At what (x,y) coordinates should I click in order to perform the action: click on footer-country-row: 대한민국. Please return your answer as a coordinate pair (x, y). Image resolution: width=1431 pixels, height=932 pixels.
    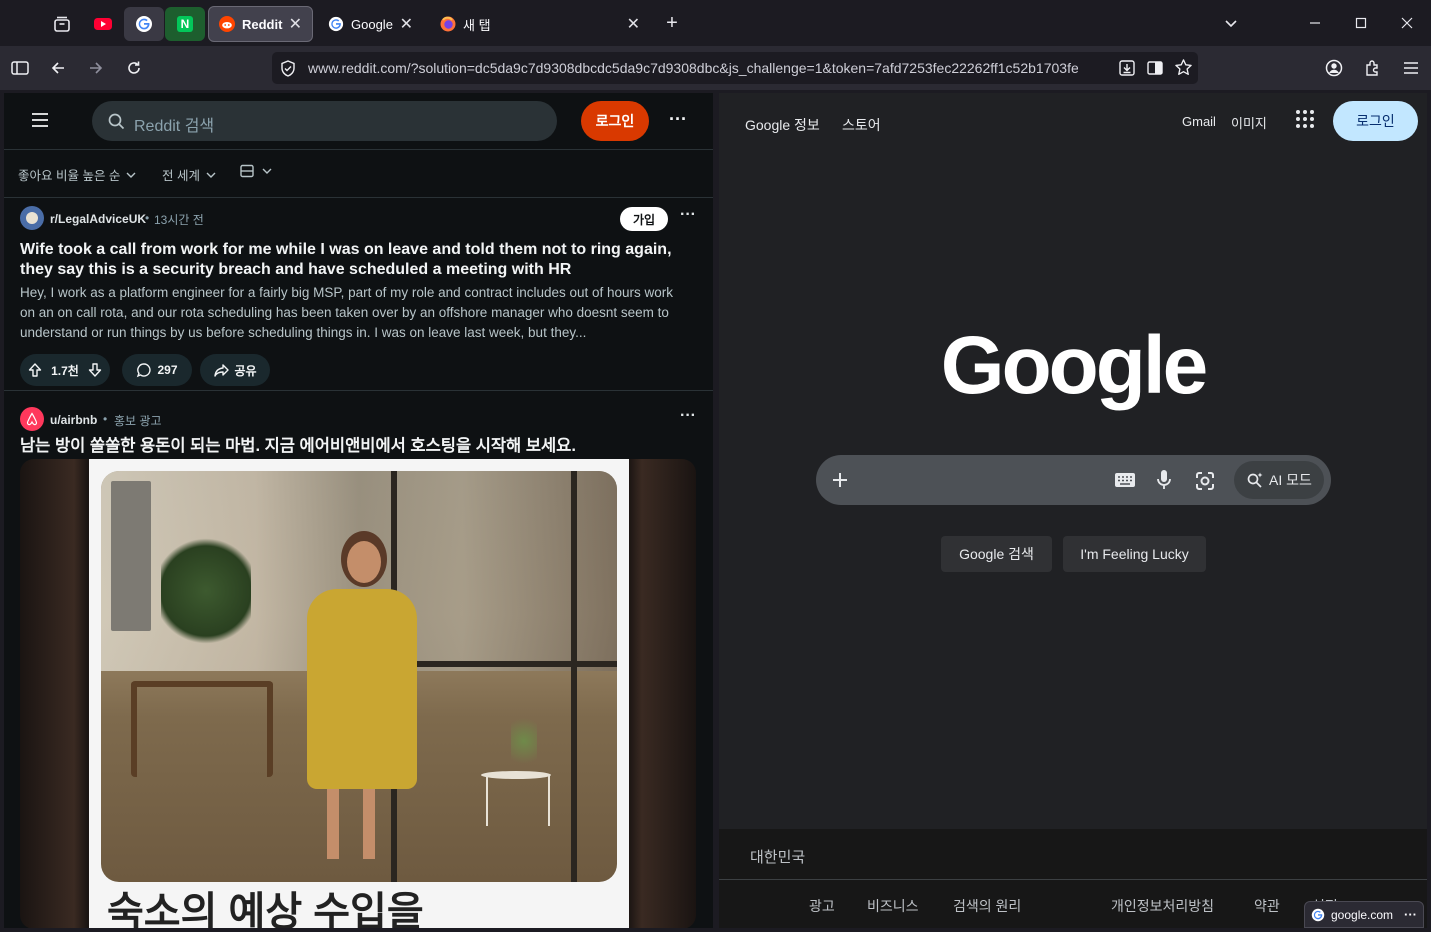
    Looking at the image, I should click on (1073, 854).